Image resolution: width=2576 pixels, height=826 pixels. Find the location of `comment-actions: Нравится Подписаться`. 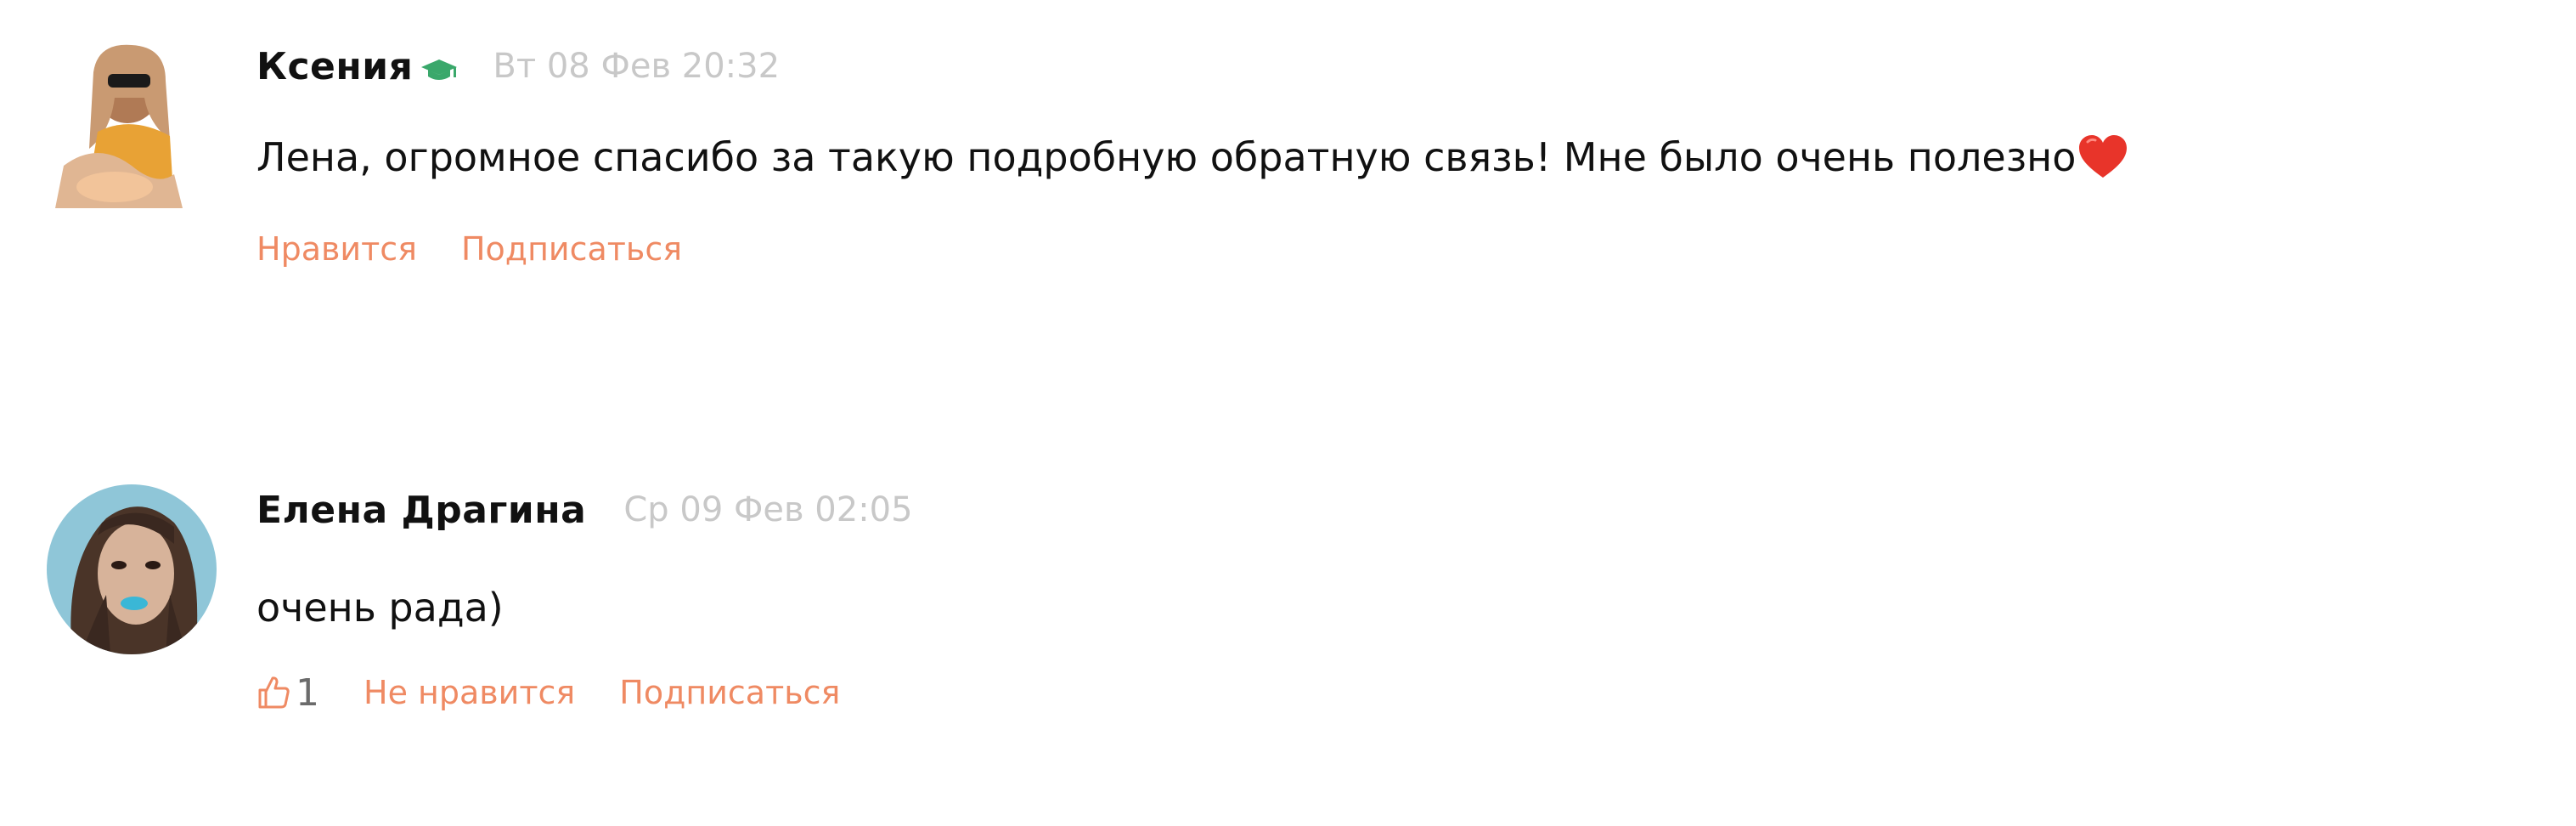

comment-actions: Нравится Подписаться is located at coordinates (469, 249).